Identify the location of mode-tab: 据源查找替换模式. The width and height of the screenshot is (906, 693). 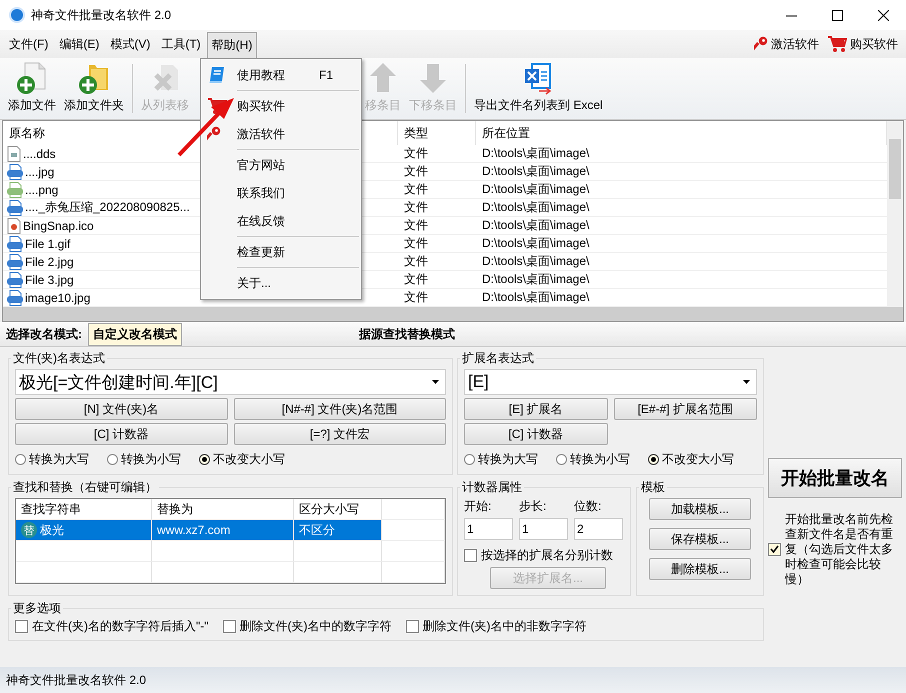
(407, 334).